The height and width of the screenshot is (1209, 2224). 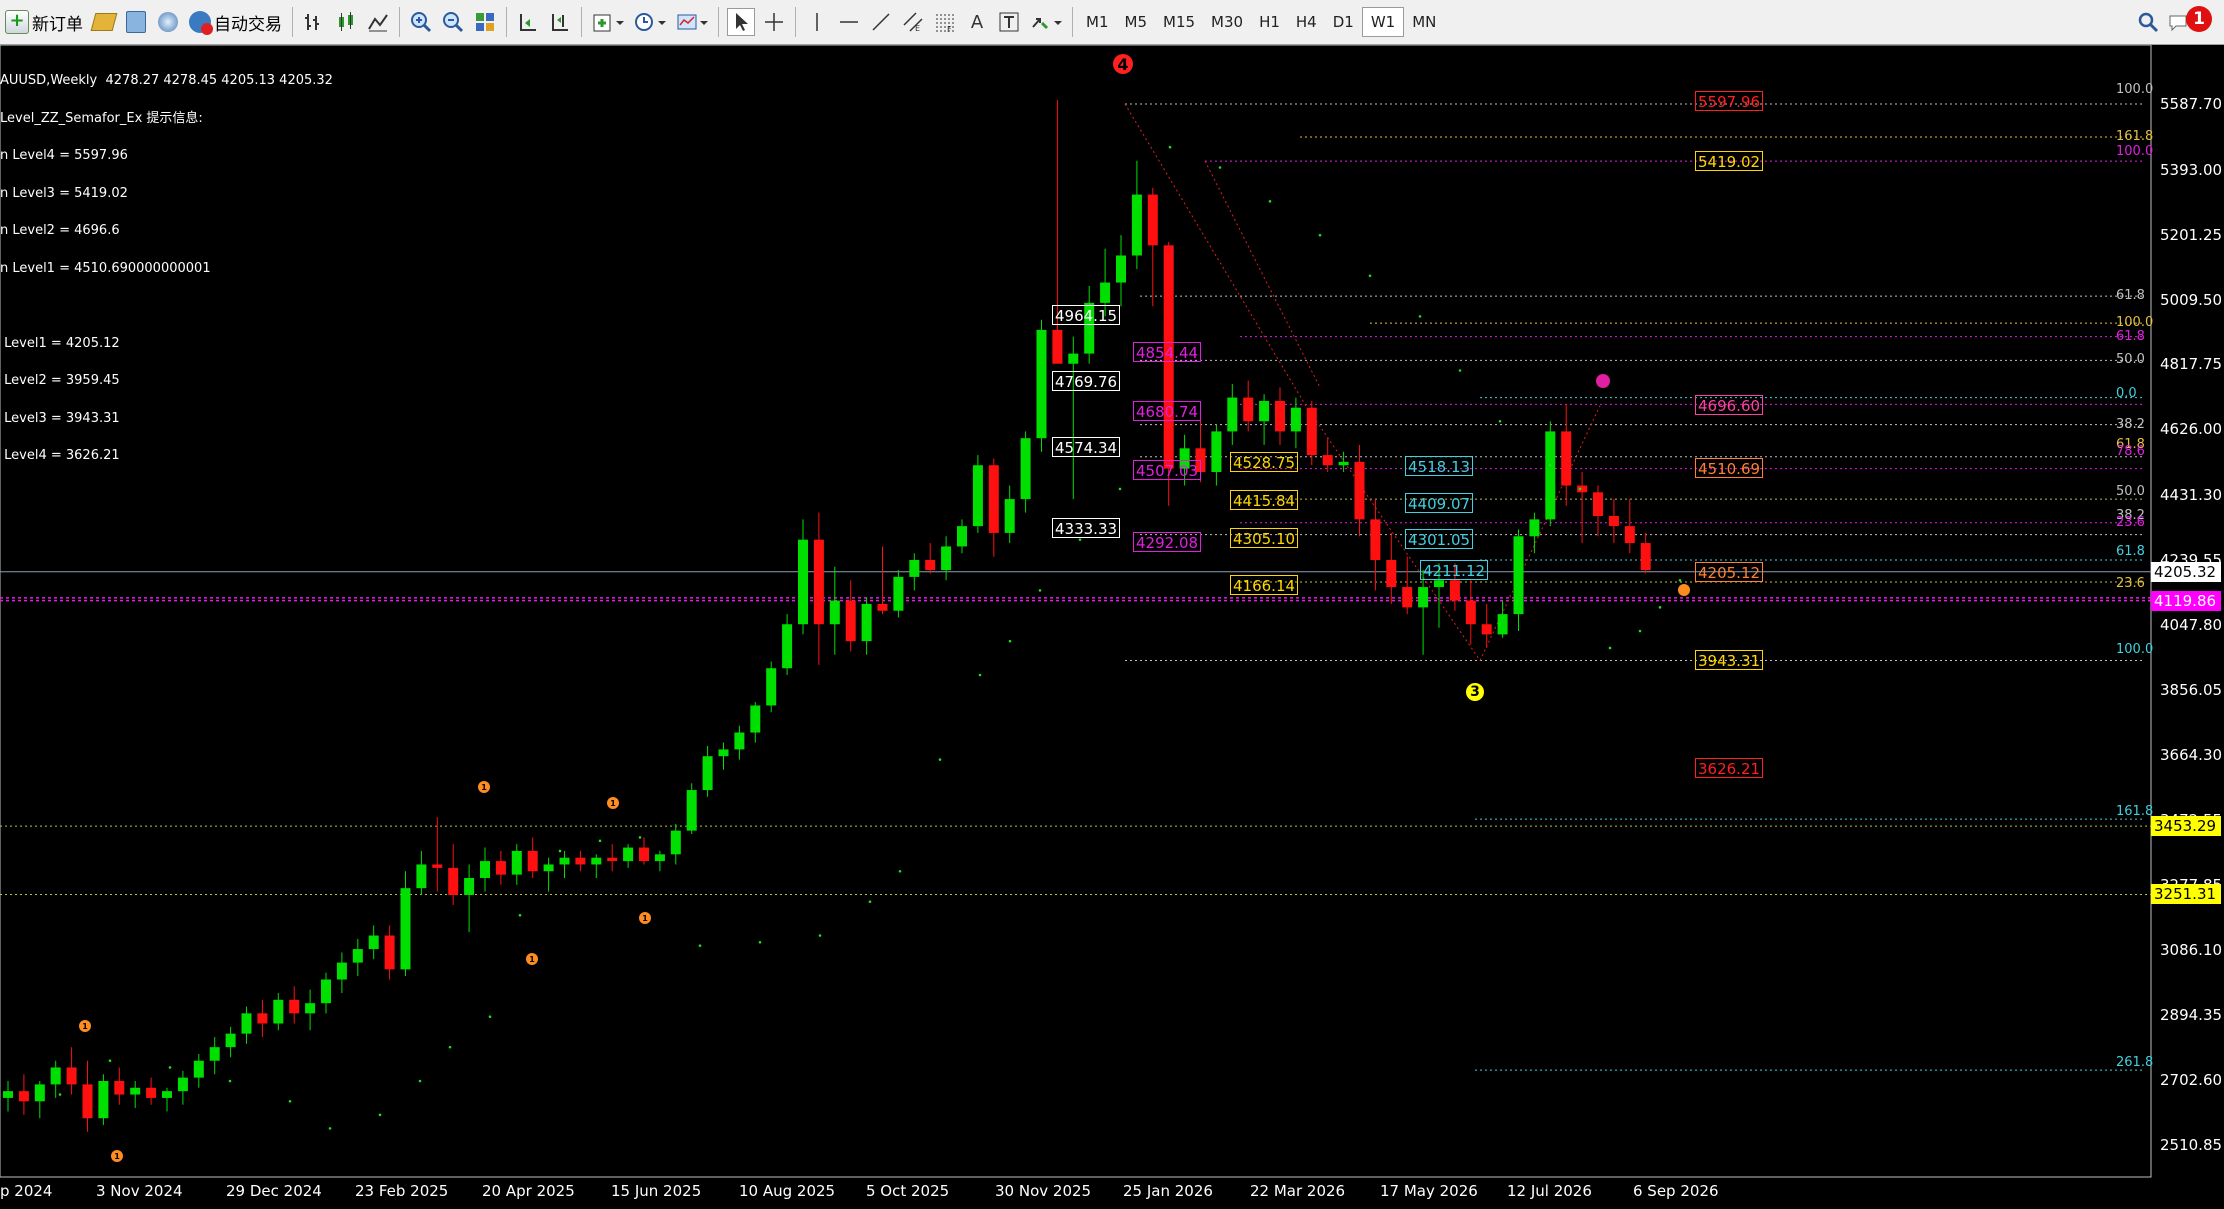 I want to click on chart-shift-icon, so click(x=560, y=22).